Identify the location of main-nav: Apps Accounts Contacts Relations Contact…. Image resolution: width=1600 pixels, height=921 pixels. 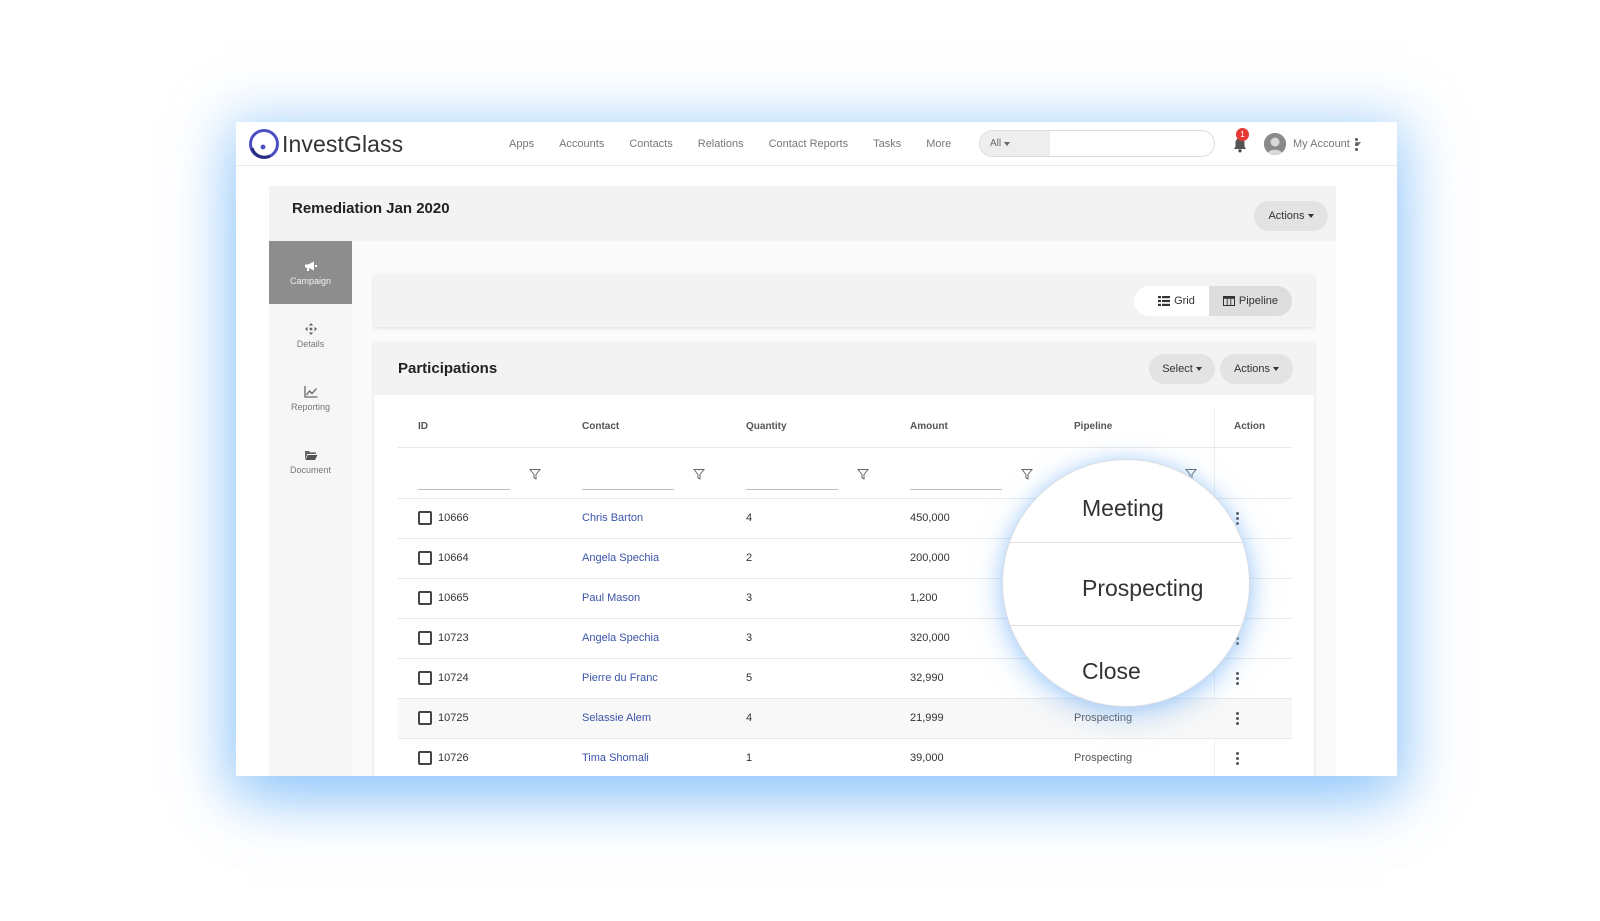
(742, 144).